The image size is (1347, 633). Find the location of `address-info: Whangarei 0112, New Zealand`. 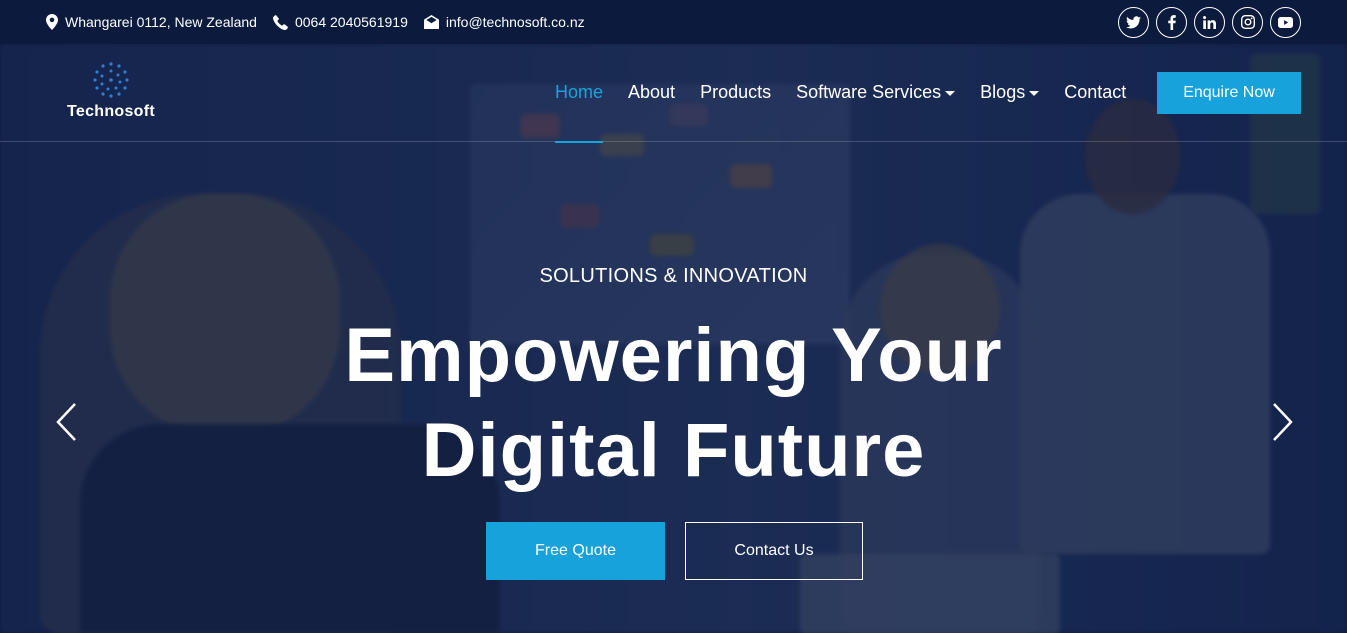

address-info: Whangarei 0112, New Zealand is located at coordinates (151, 22).